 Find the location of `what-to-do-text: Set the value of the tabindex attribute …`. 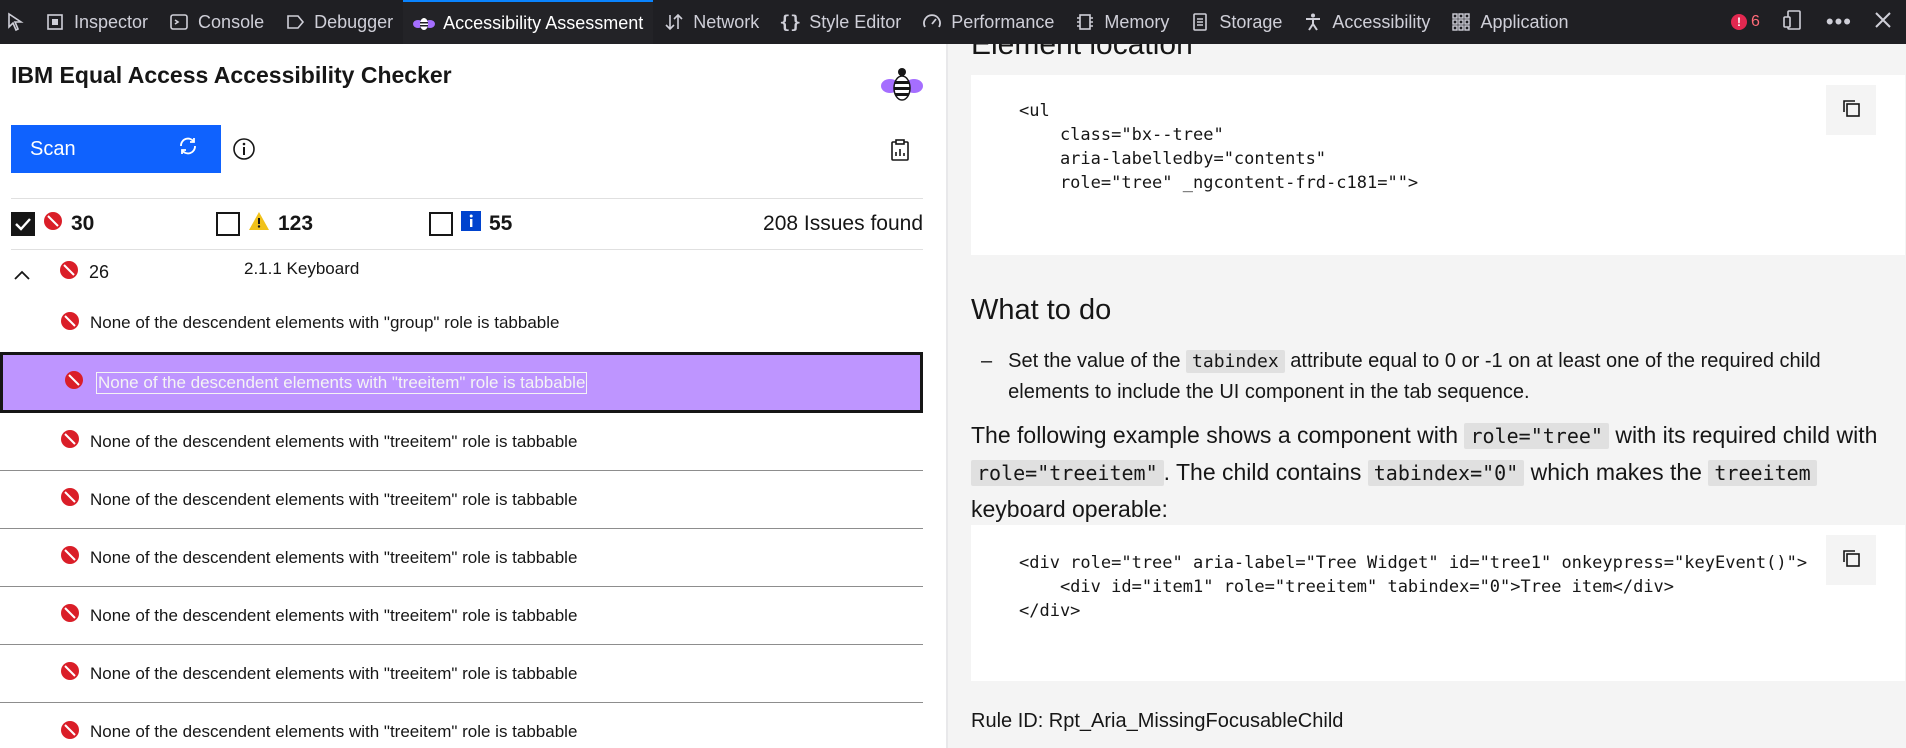

what-to-do-text: Set the value of the tabindex attribute … is located at coordinates (1444, 376).